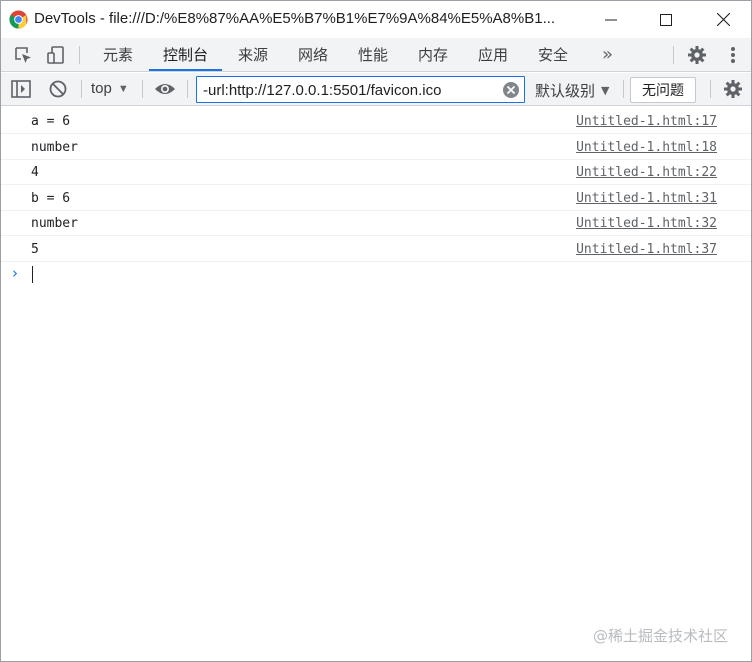  I want to click on kebab-menu-icon, so click(733, 55).